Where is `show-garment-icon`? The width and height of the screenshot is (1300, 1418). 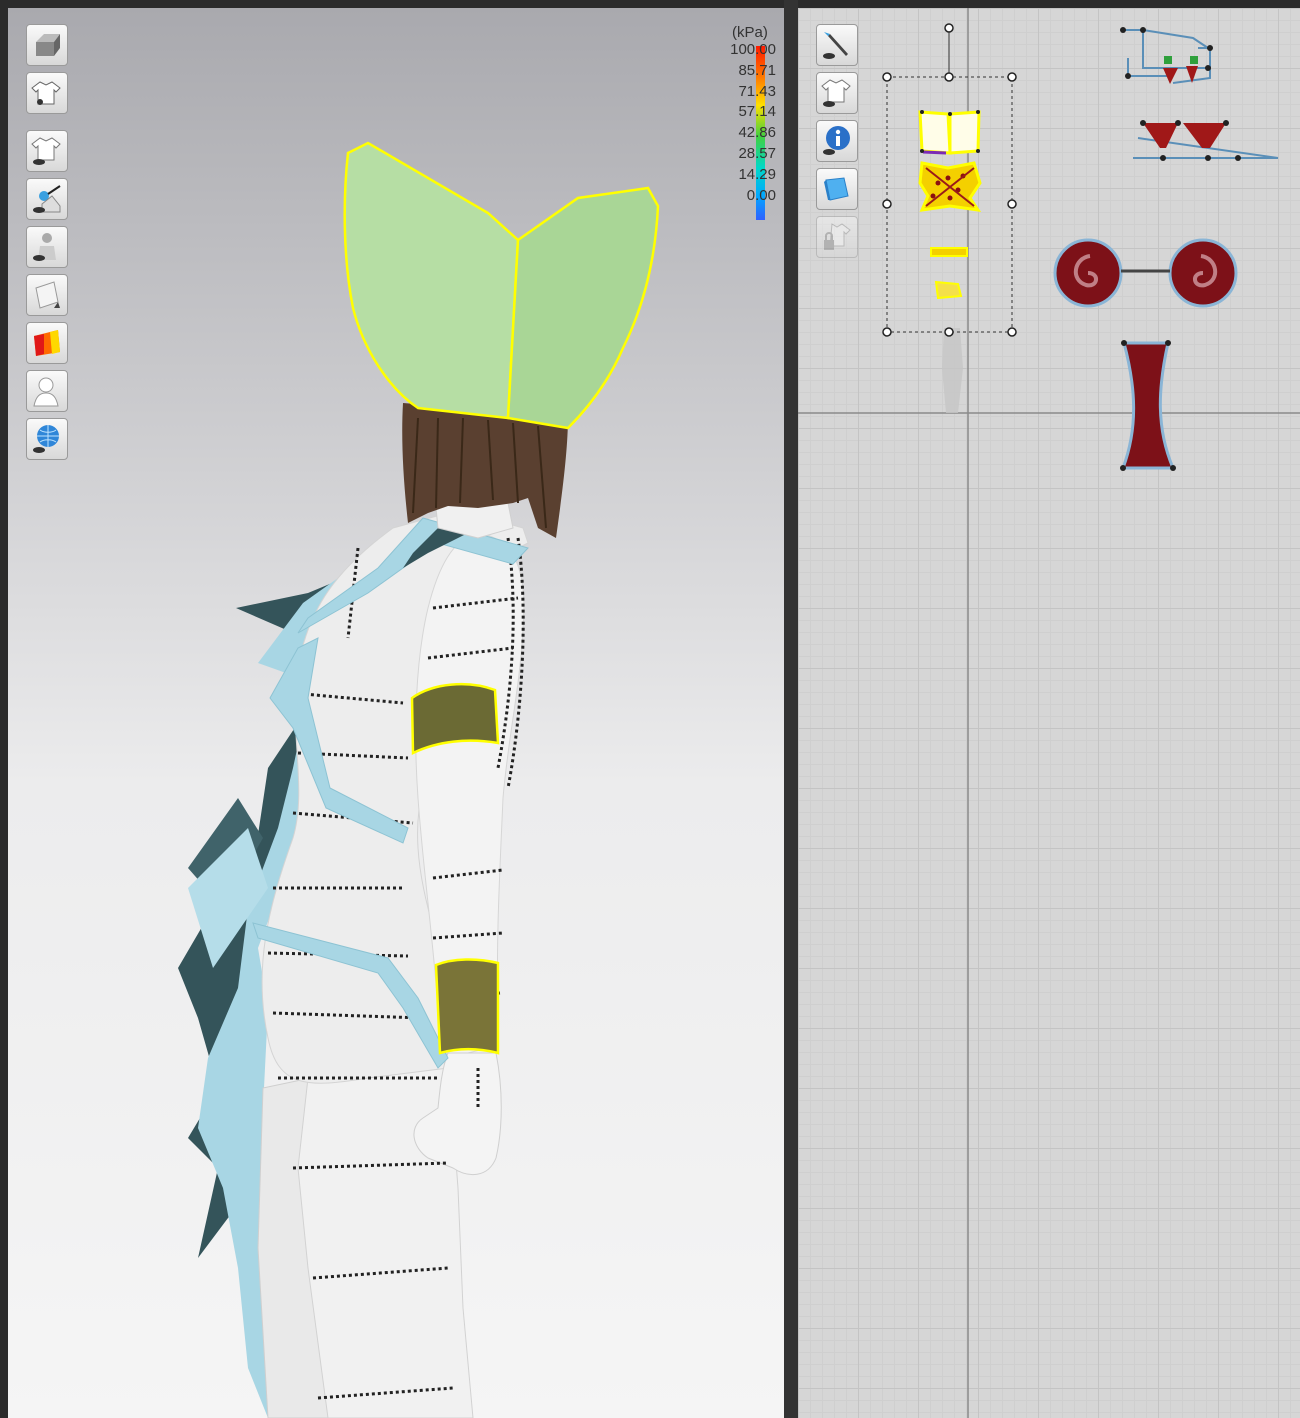 show-garment-icon is located at coordinates (47, 93).